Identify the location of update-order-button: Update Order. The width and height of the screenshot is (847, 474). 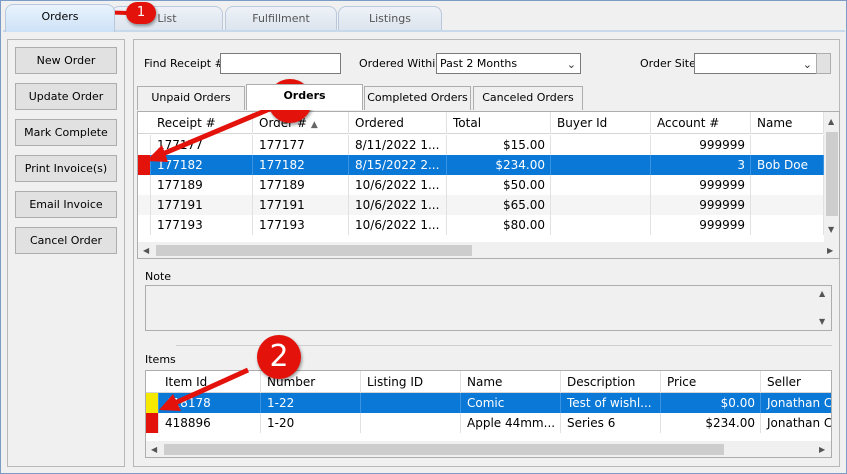
(66, 96).